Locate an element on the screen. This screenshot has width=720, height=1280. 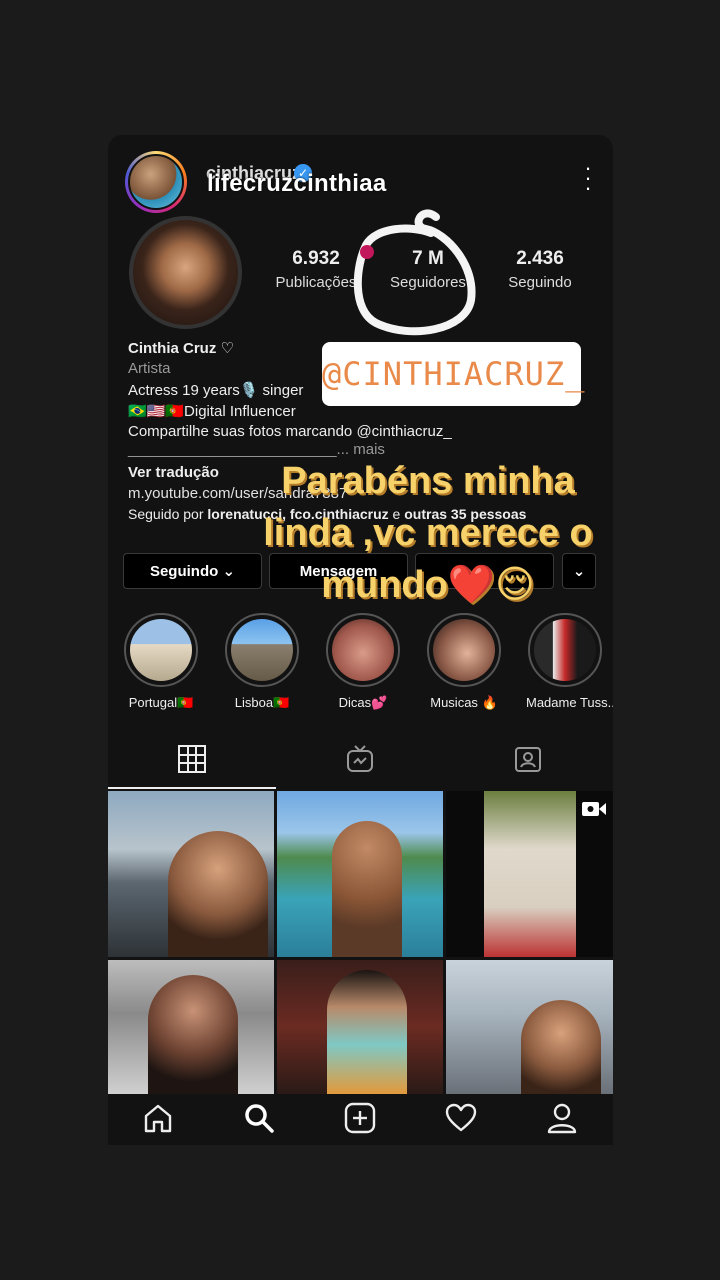
profile-name: Cinthia Cruz ♡ is located at coordinates (181, 348).